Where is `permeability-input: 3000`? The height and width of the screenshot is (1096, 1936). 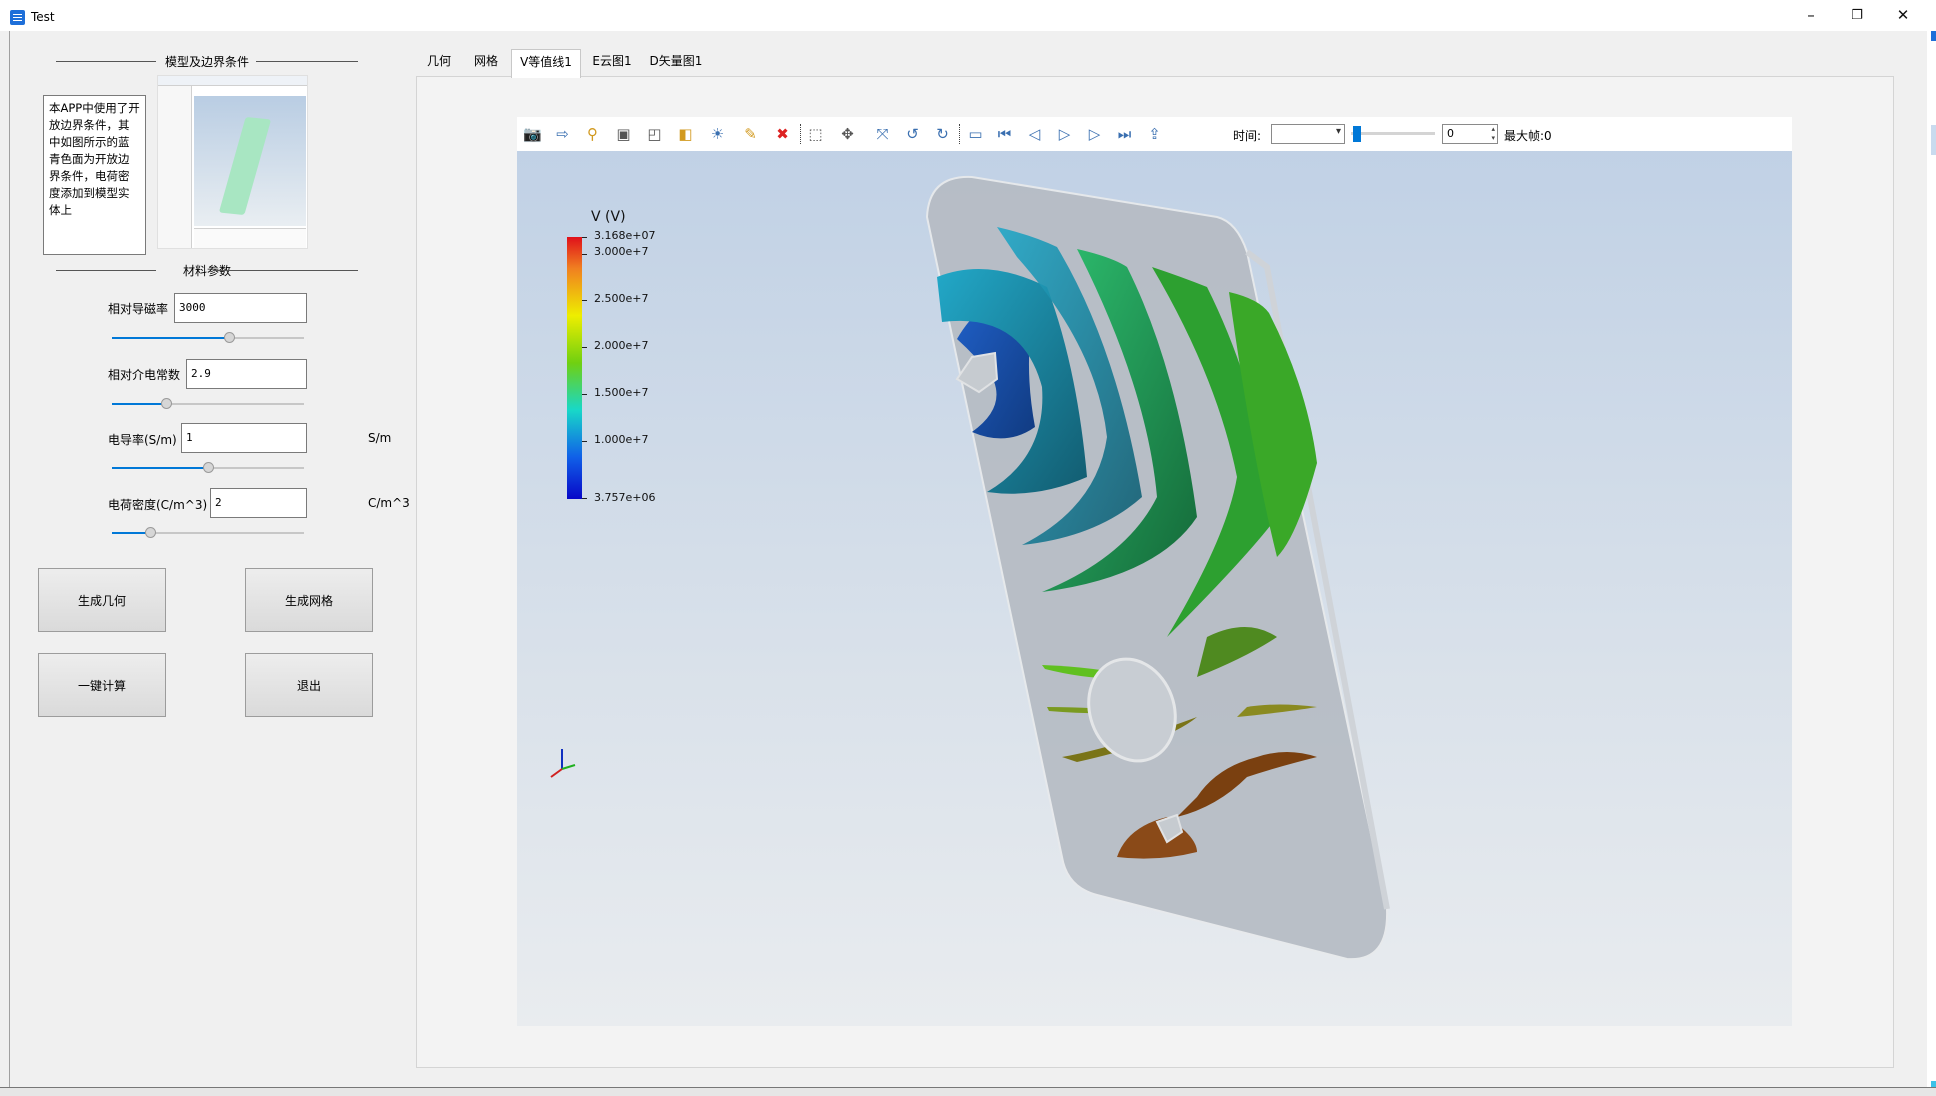
permeability-input: 3000 is located at coordinates (240, 308).